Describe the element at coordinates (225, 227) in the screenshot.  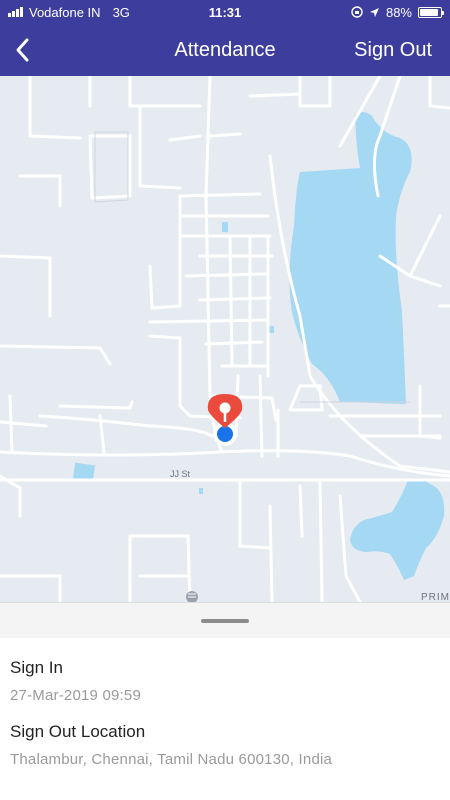
I see `pond-small` at that location.